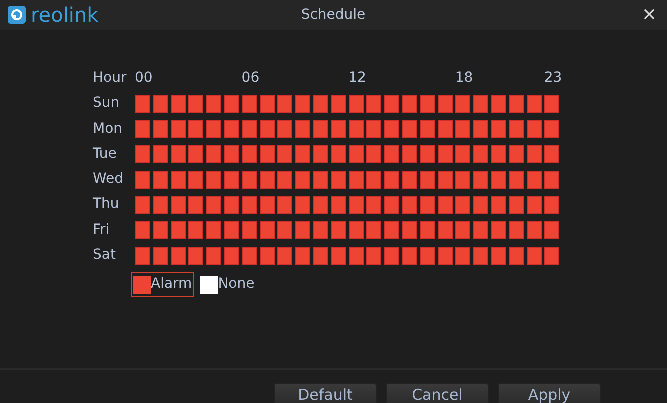  I want to click on footer-button: Cancel, so click(437, 393).